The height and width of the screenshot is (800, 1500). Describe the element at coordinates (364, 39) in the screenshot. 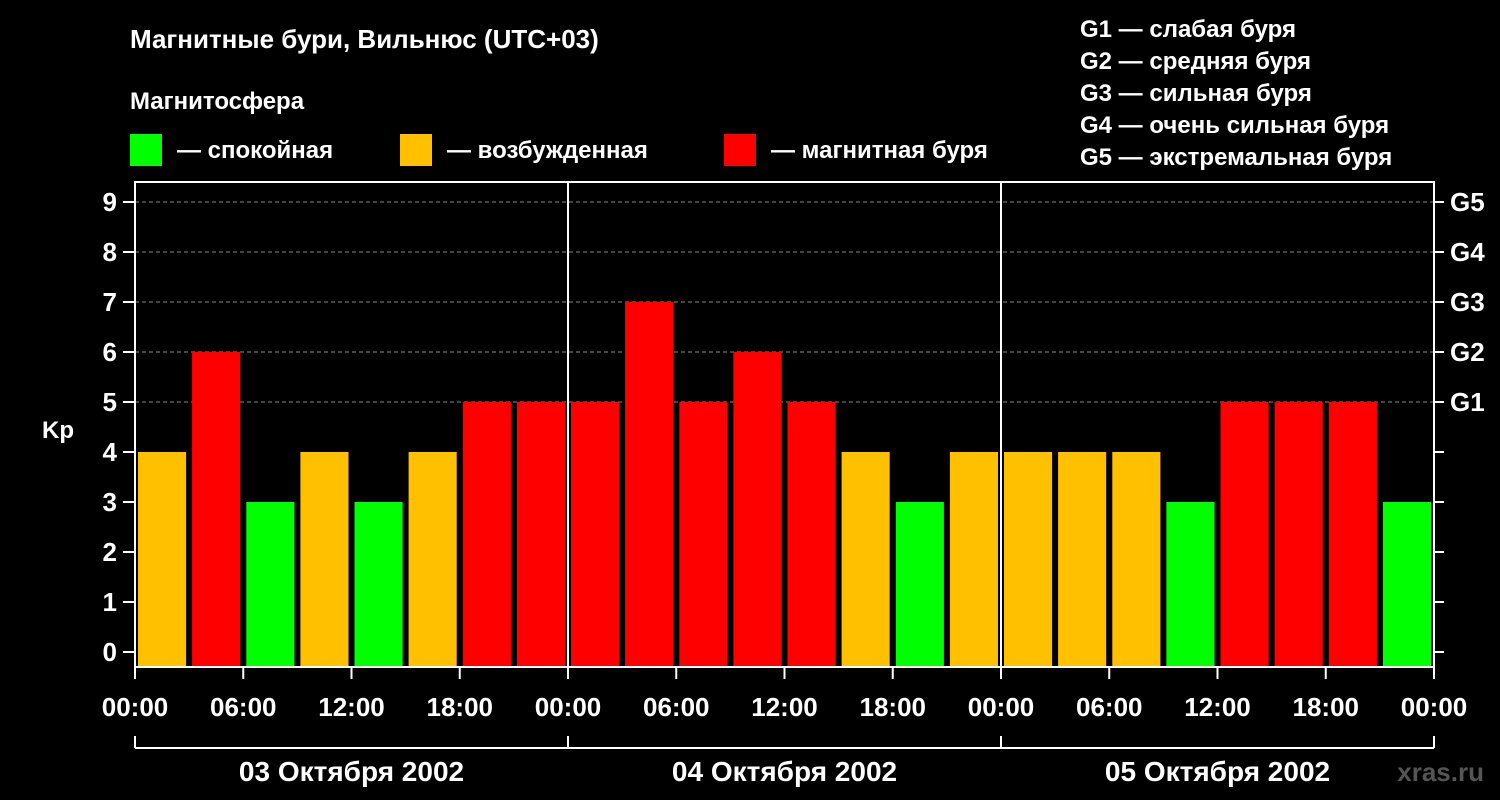

I see `chart-title: Магнитные бури, Вильнюс (UTC+03)` at that location.